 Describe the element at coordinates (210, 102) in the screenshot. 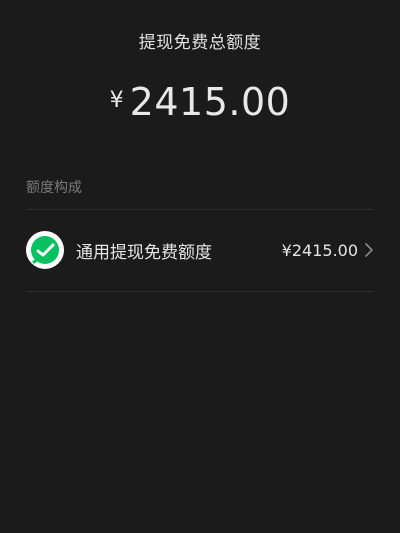

I see `total-amount-value: 2415.00` at that location.